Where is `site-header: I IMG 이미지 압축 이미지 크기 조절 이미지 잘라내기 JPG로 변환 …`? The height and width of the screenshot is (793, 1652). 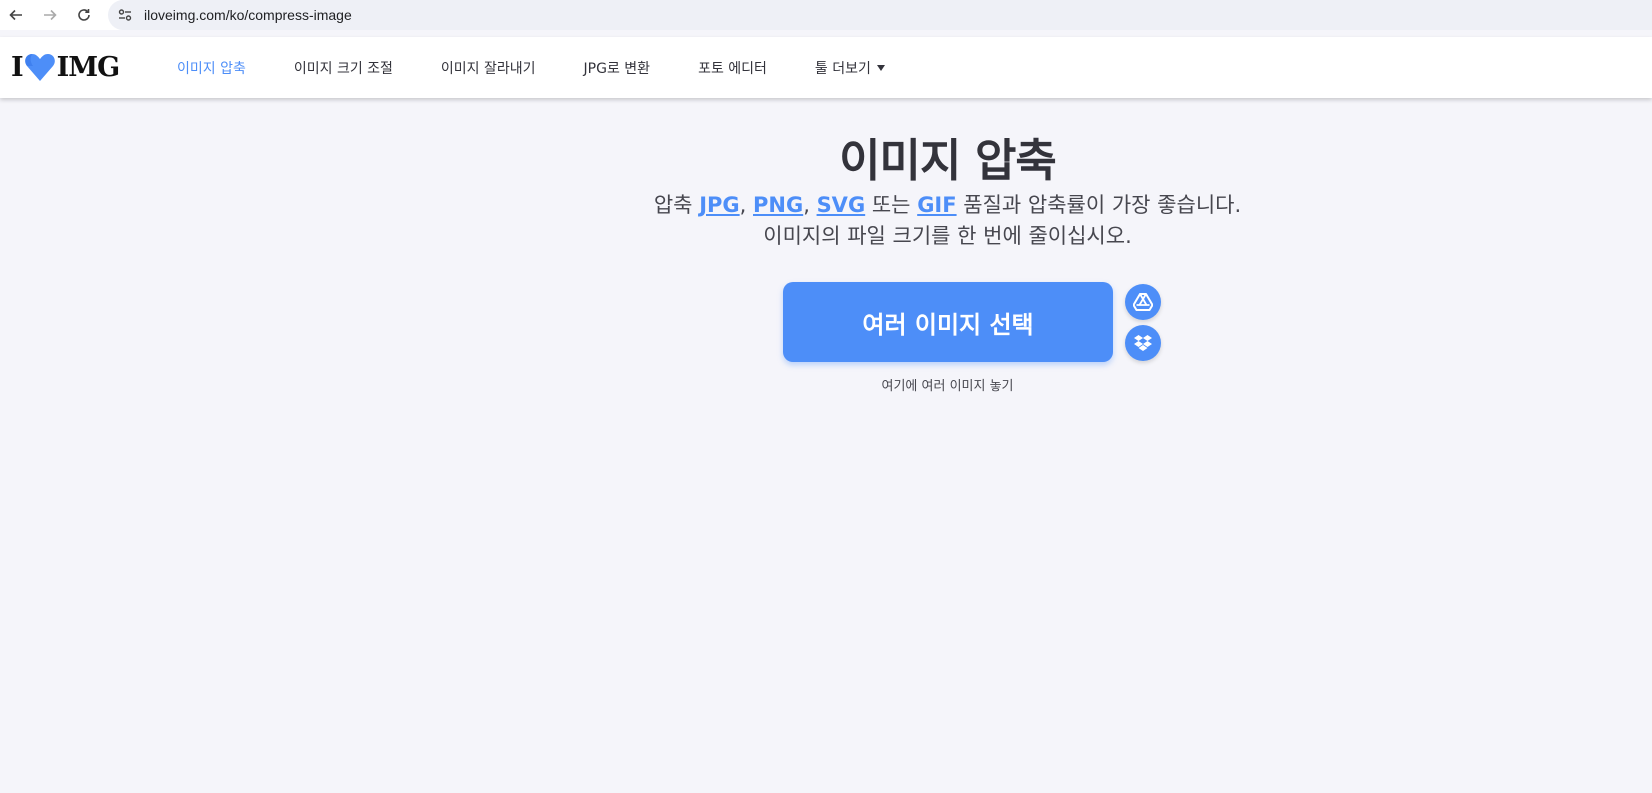 site-header: I IMG 이미지 압축 이미지 크기 조절 이미지 잘라내기 JPG로 변환 … is located at coordinates (826, 67).